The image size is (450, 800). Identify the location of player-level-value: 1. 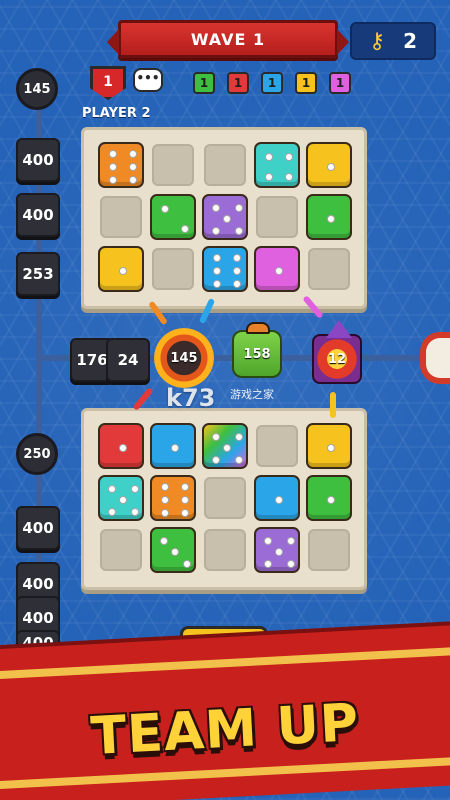
(108, 82).